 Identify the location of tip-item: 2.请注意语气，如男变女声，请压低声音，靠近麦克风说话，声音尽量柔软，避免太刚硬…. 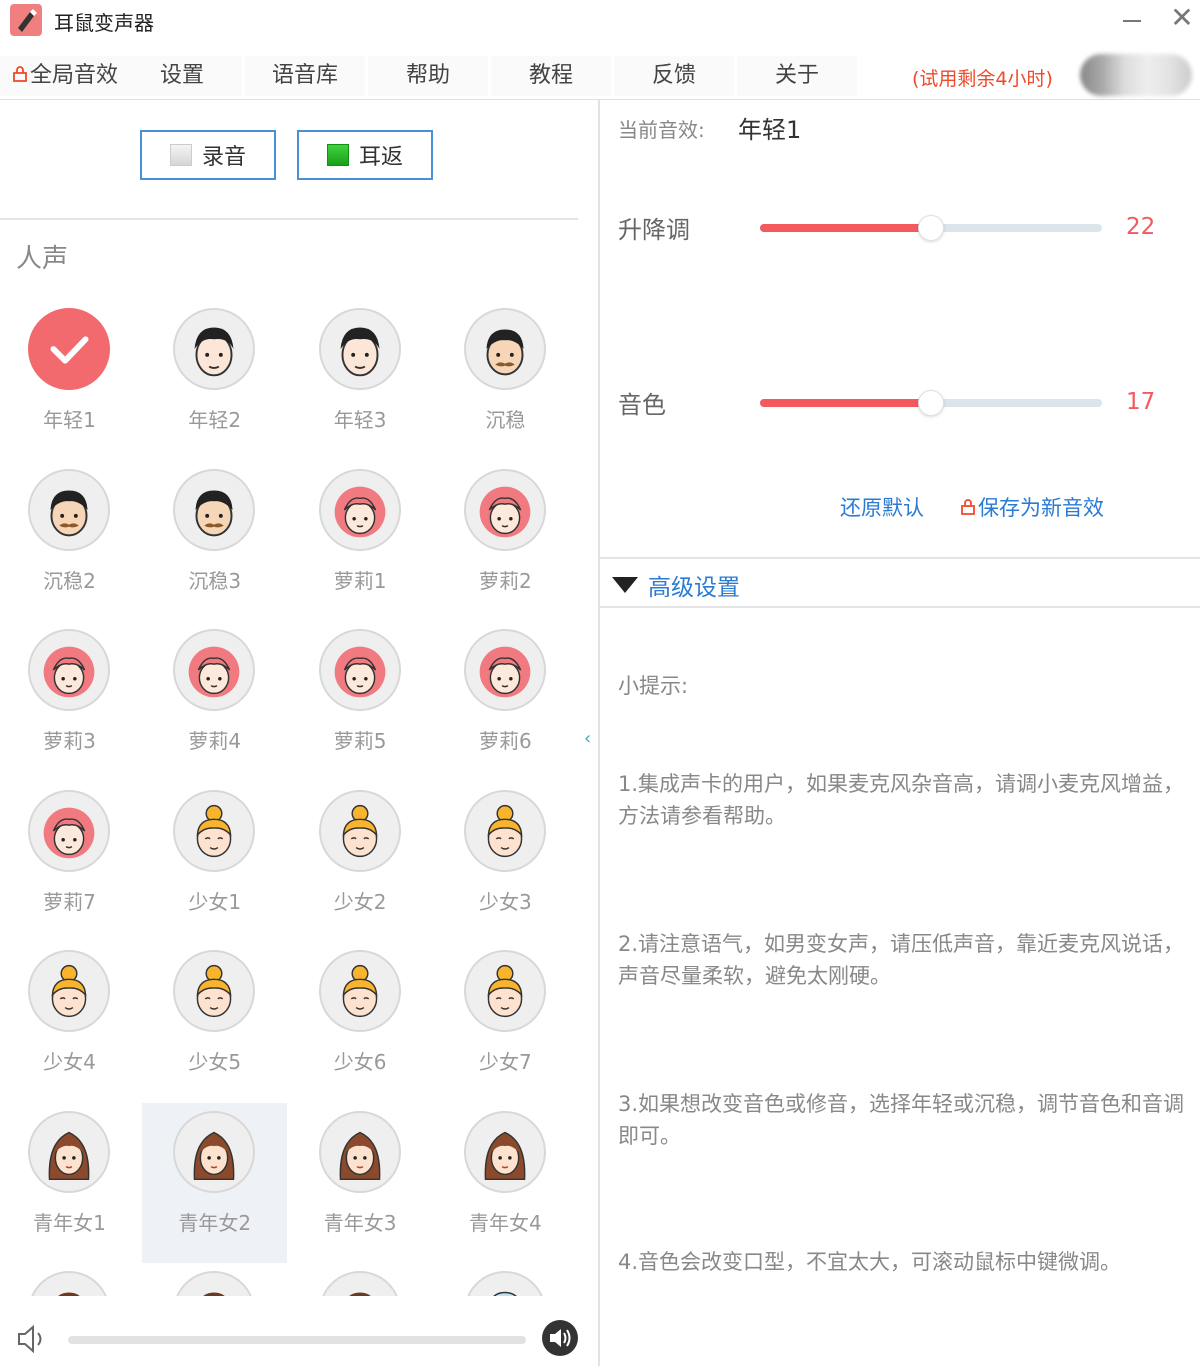
(901, 960).